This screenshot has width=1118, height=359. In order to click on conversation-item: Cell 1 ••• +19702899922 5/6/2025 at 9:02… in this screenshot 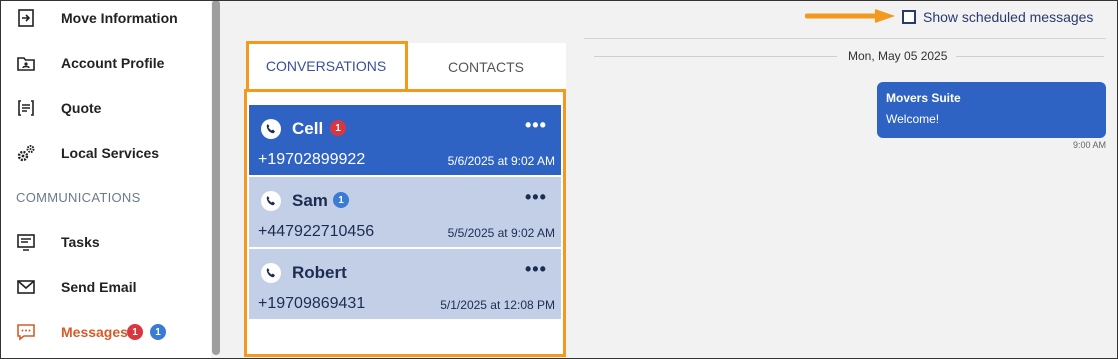, I will do `click(405, 140)`.